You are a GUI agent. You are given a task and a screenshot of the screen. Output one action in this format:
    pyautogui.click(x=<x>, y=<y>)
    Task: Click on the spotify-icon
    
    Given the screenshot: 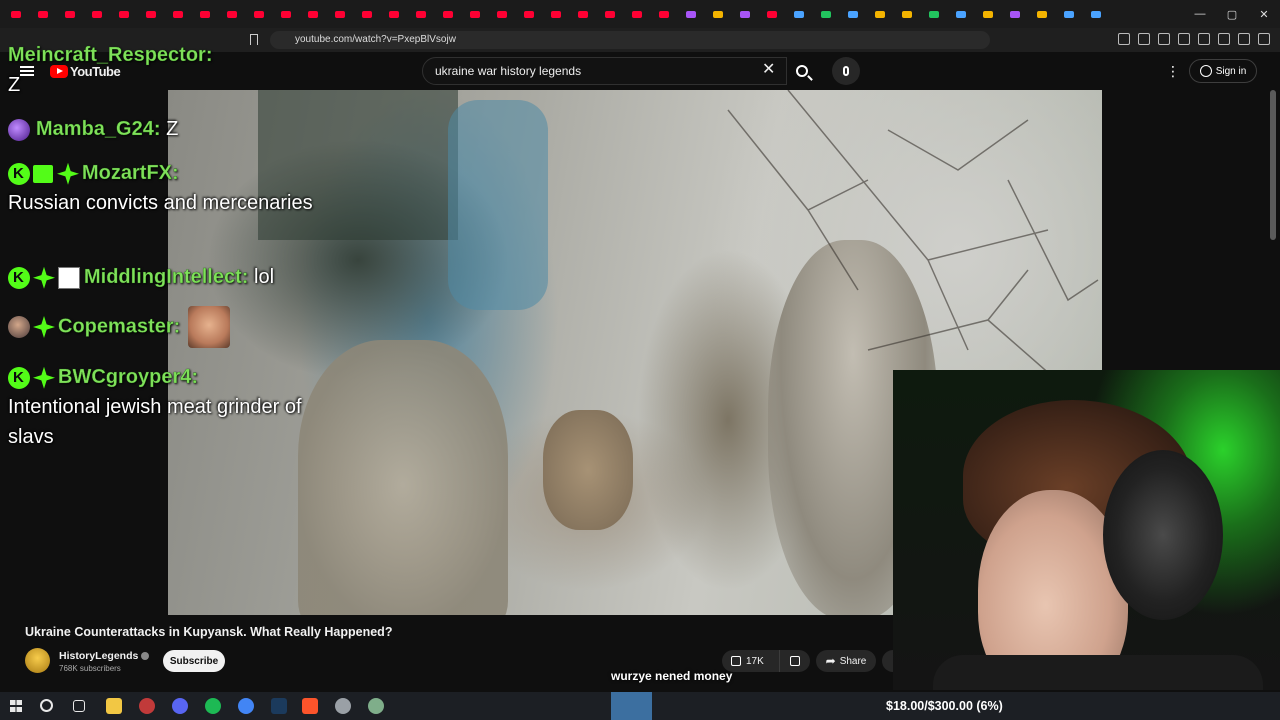 What is the action you would take?
    pyautogui.click(x=213, y=706)
    